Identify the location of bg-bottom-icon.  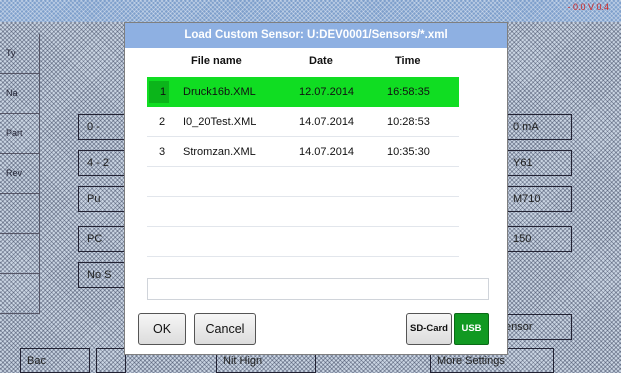
(111, 360).